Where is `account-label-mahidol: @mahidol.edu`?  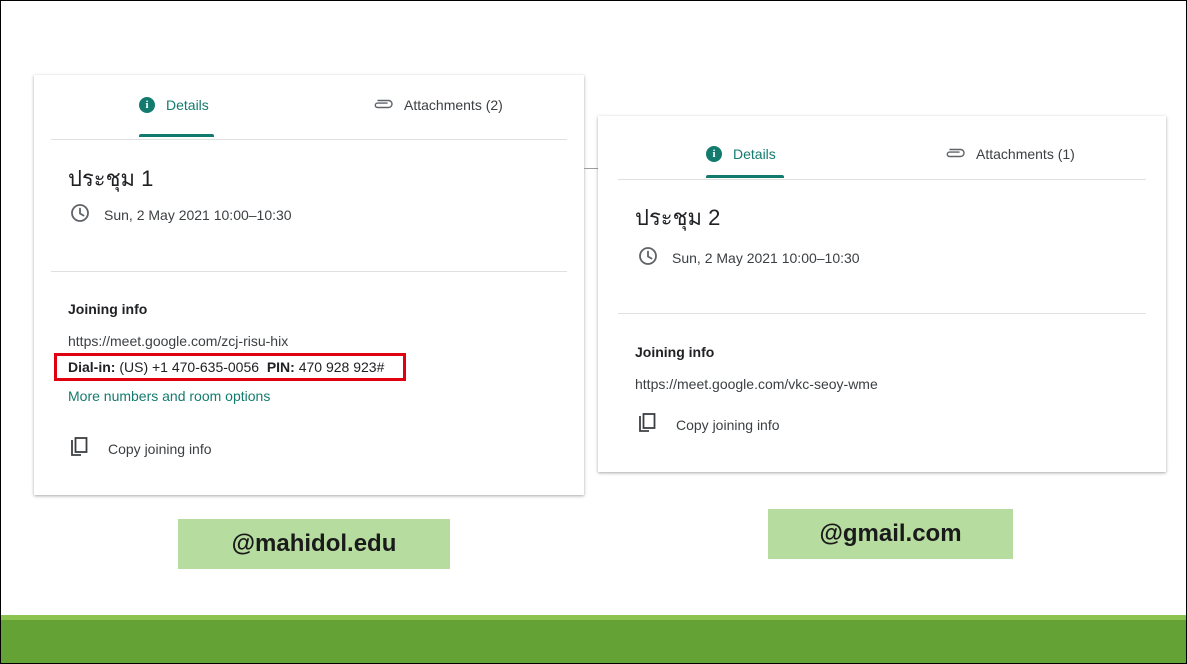 account-label-mahidol: @mahidol.edu is located at coordinates (314, 544).